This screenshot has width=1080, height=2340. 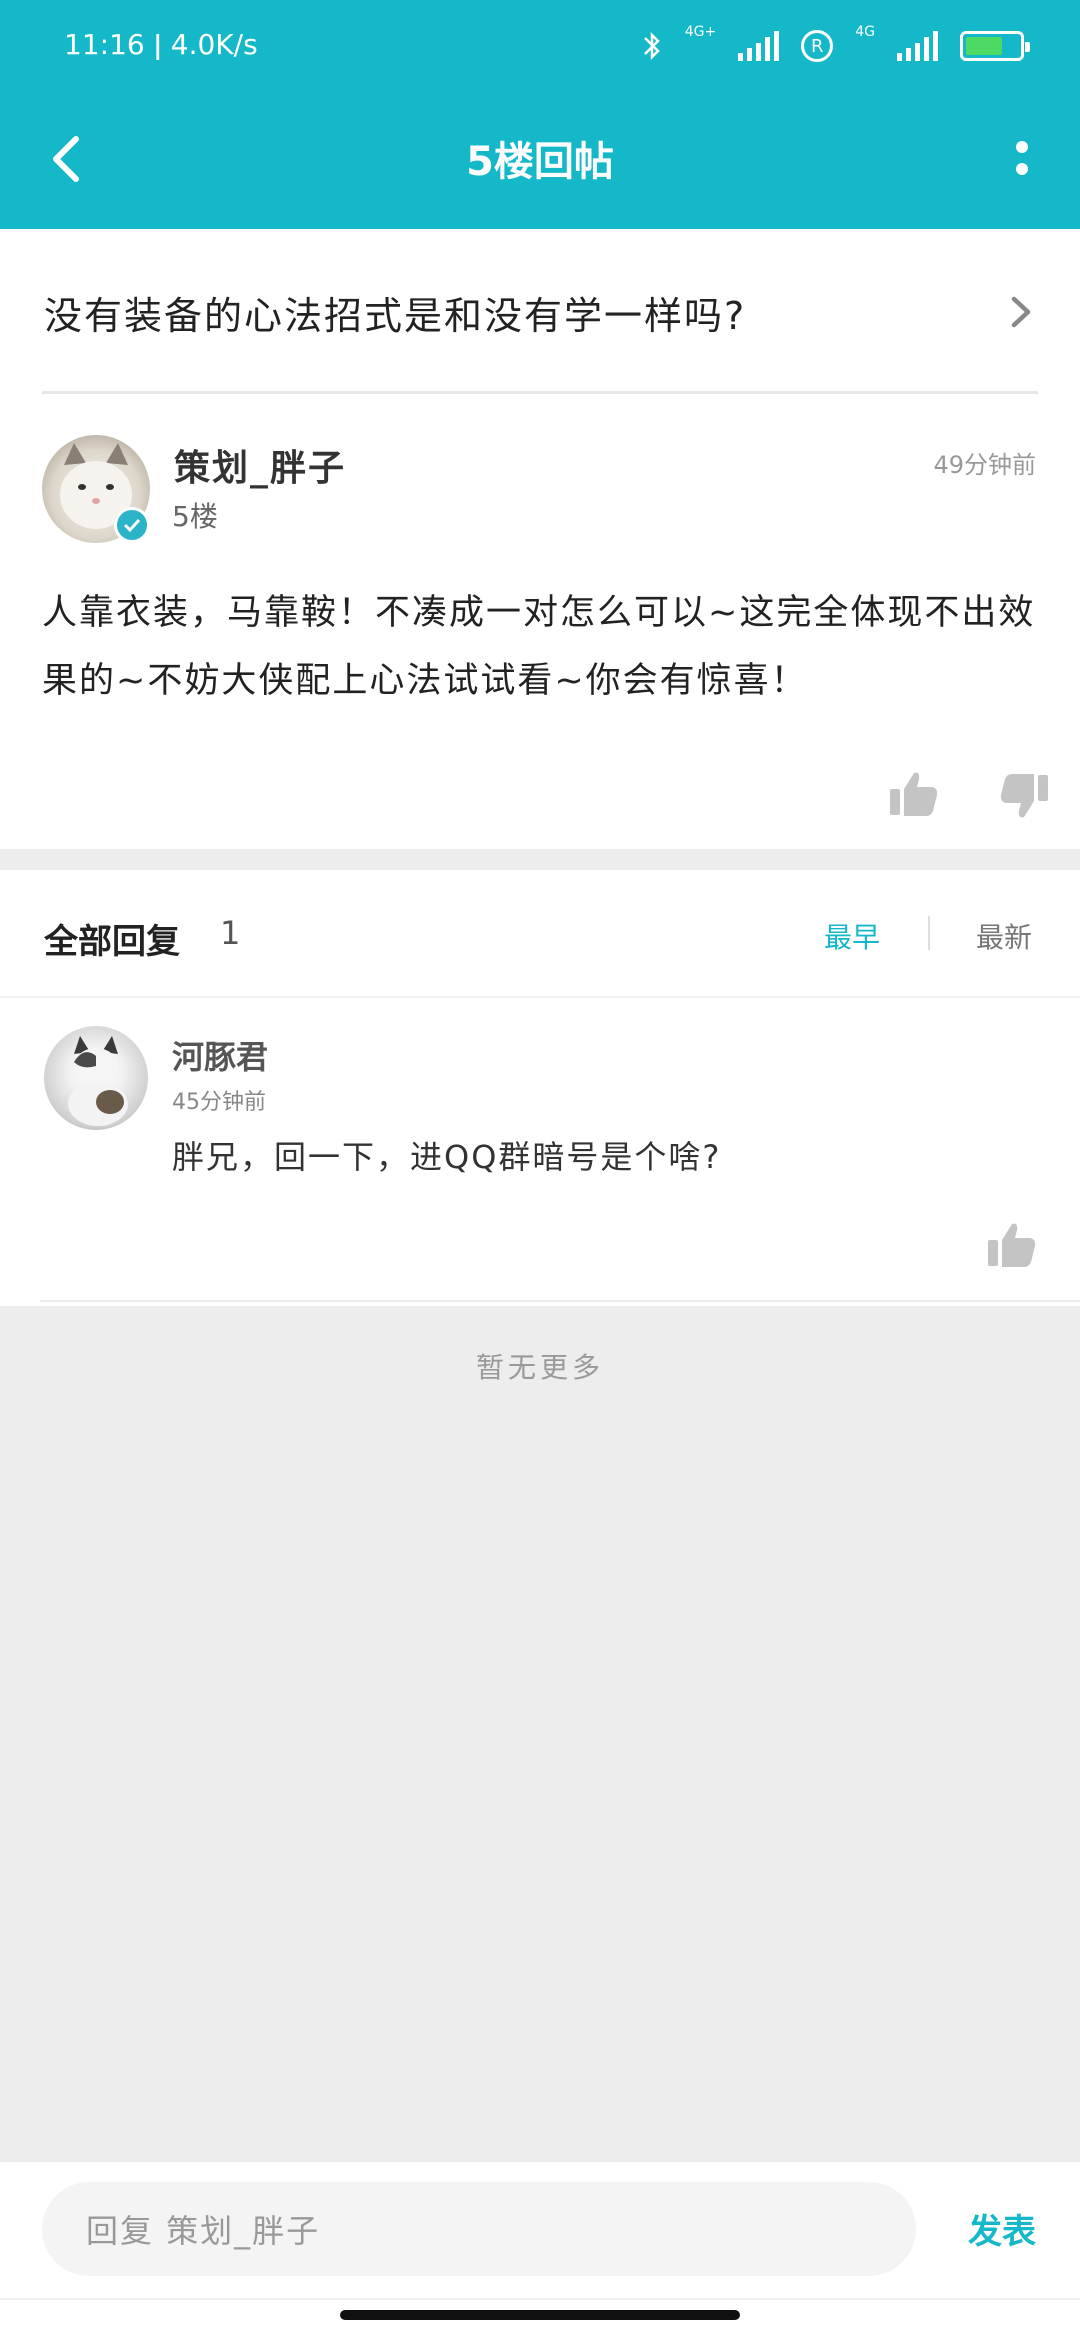 I want to click on battery-icon, so click(x=995, y=46).